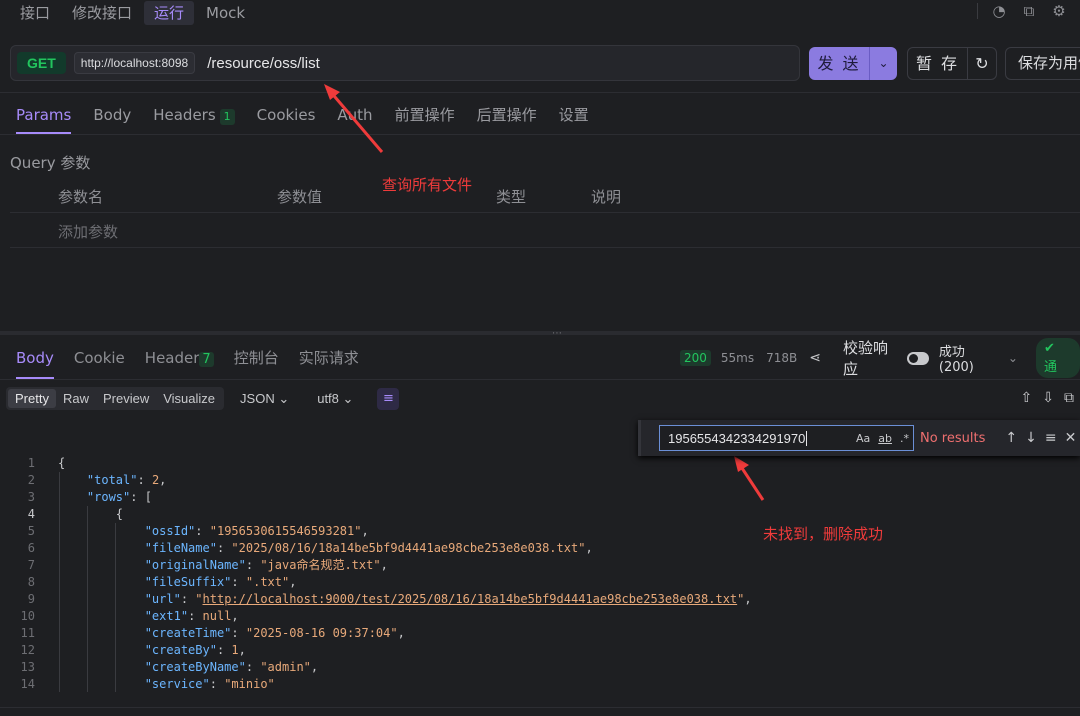 The height and width of the screenshot is (716, 1080). Describe the element at coordinates (274, 633) in the screenshot. I see `line-text: "createTime": "2025-08-16 09:37:04",` at that location.